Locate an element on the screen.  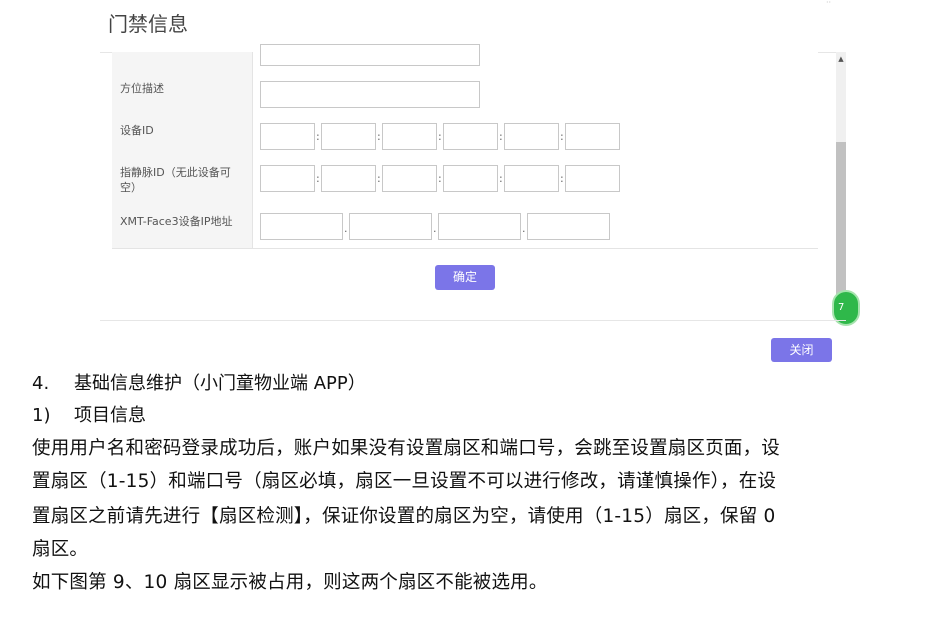
scroll-up-arrow-icon: ▲ is located at coordinates (841, 59).